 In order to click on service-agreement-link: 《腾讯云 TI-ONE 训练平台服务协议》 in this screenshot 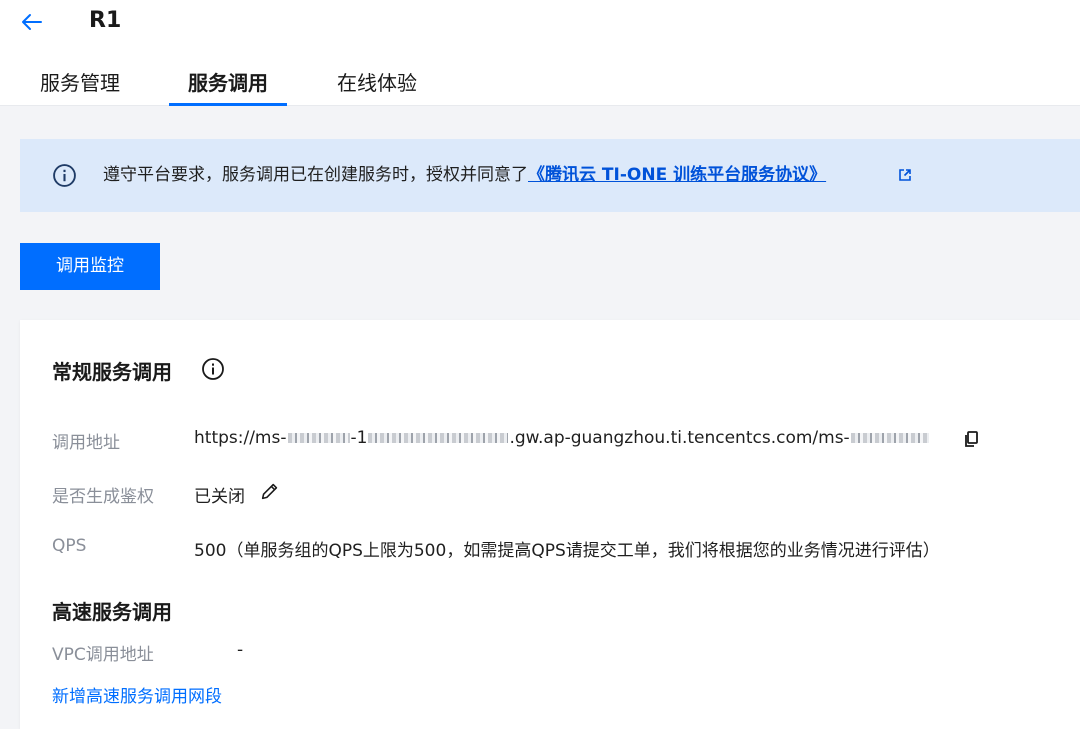, I will do `click(677, 175)`.